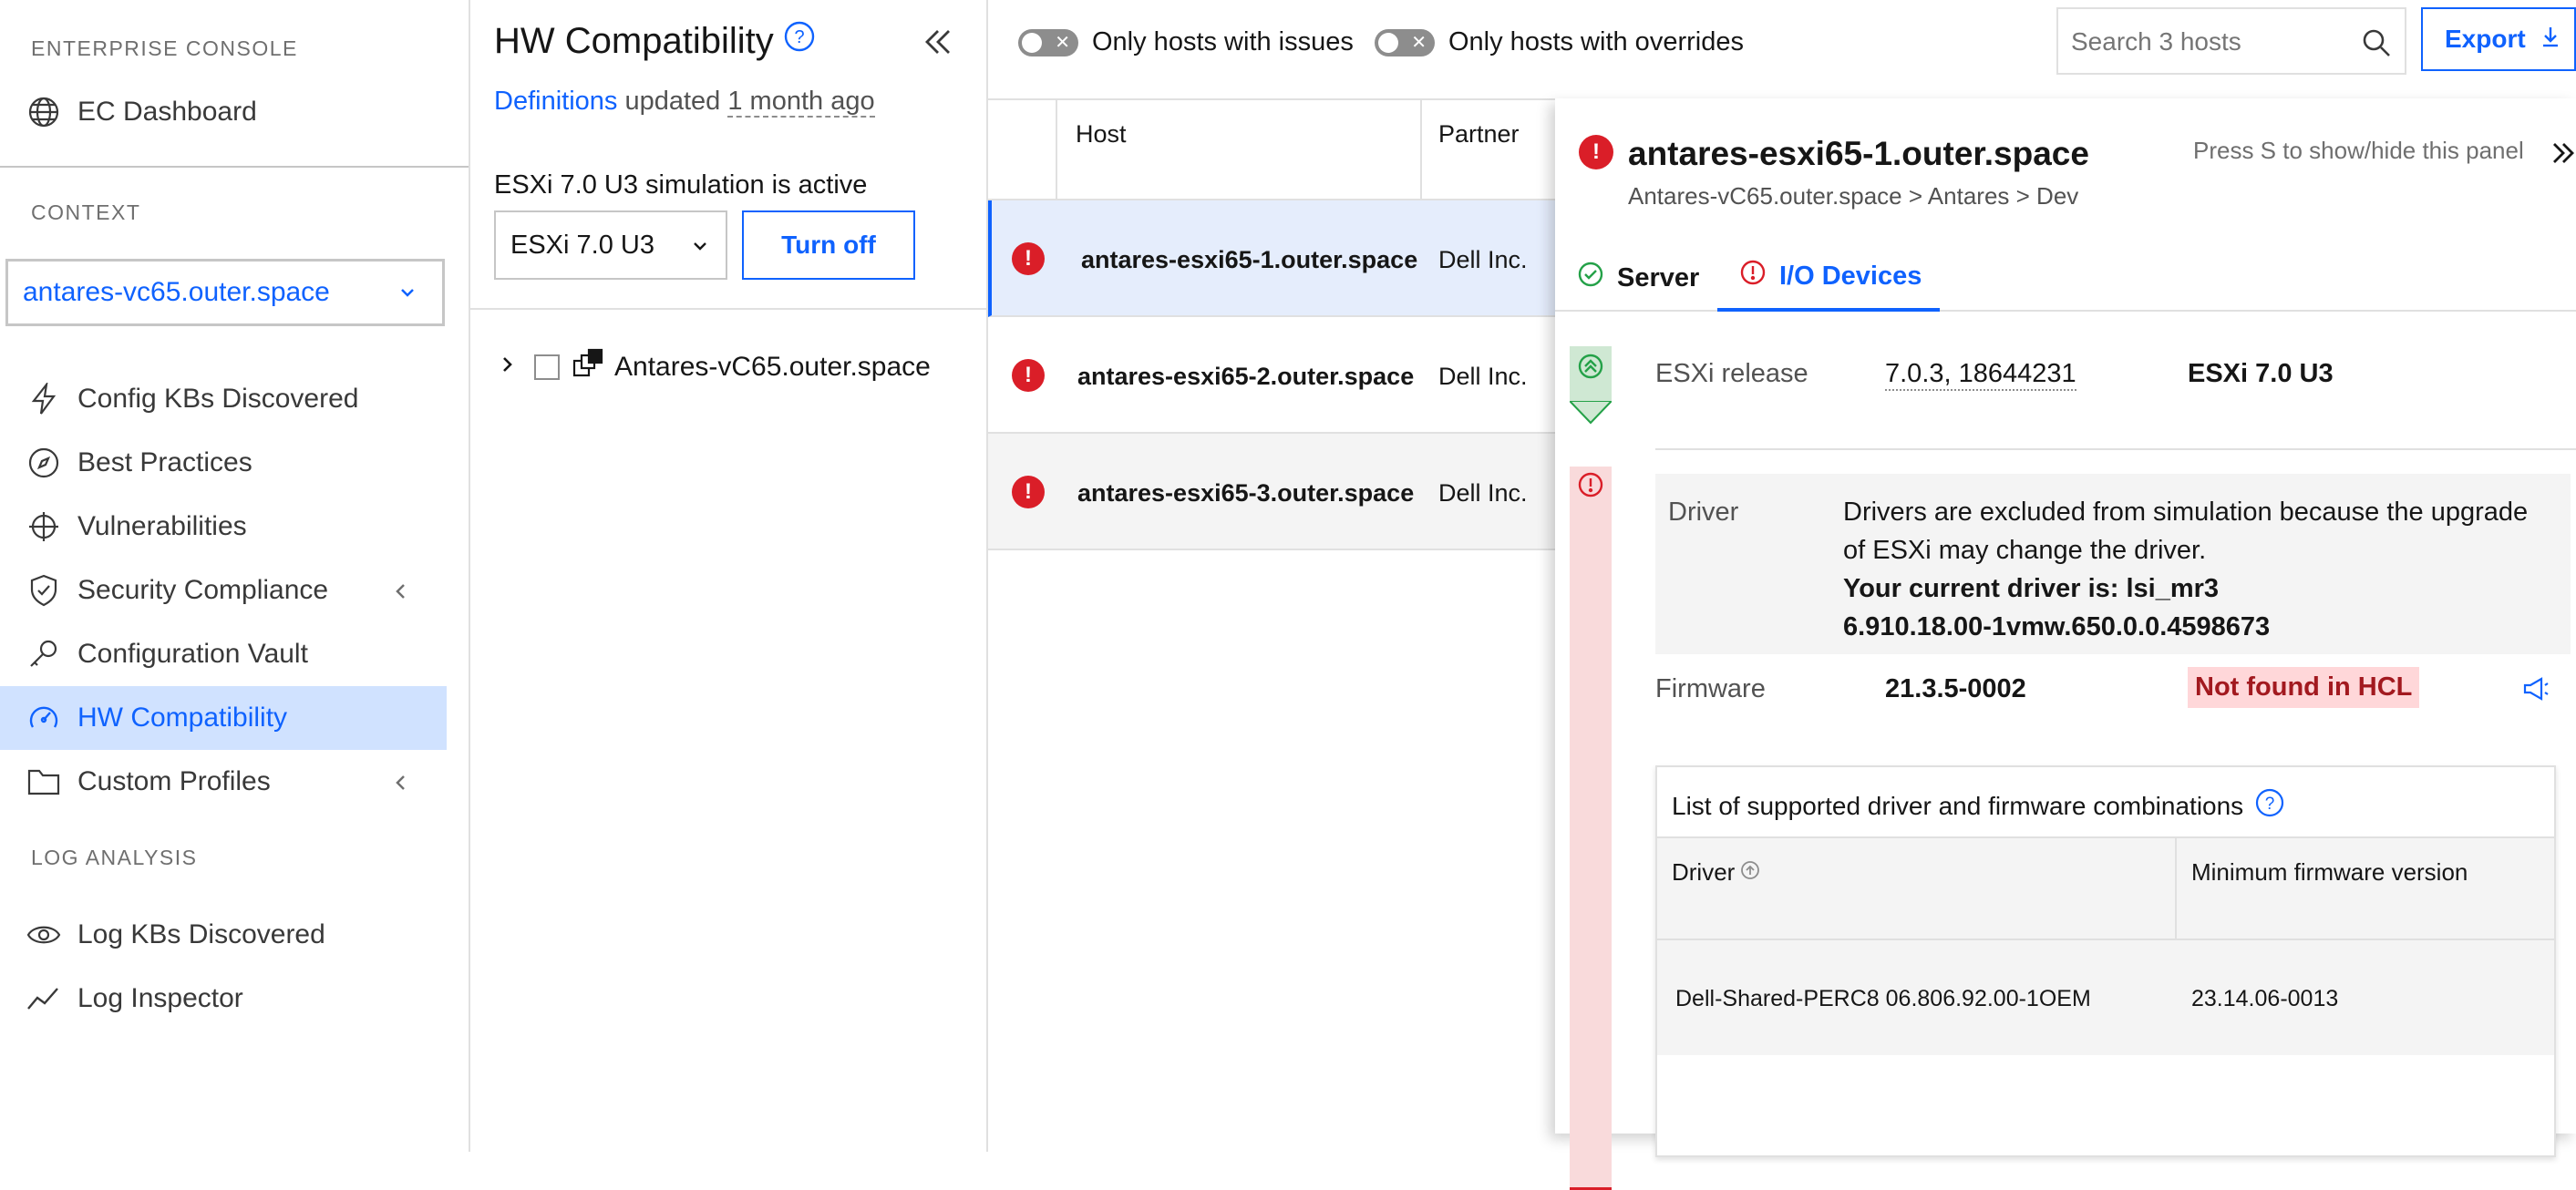 Image resolution: width=2576 pixels, height=1190 pixels. Describe the element at coordinates (828, 245) in the screenshot. I see `turn-off-button: Turn off` at that location.